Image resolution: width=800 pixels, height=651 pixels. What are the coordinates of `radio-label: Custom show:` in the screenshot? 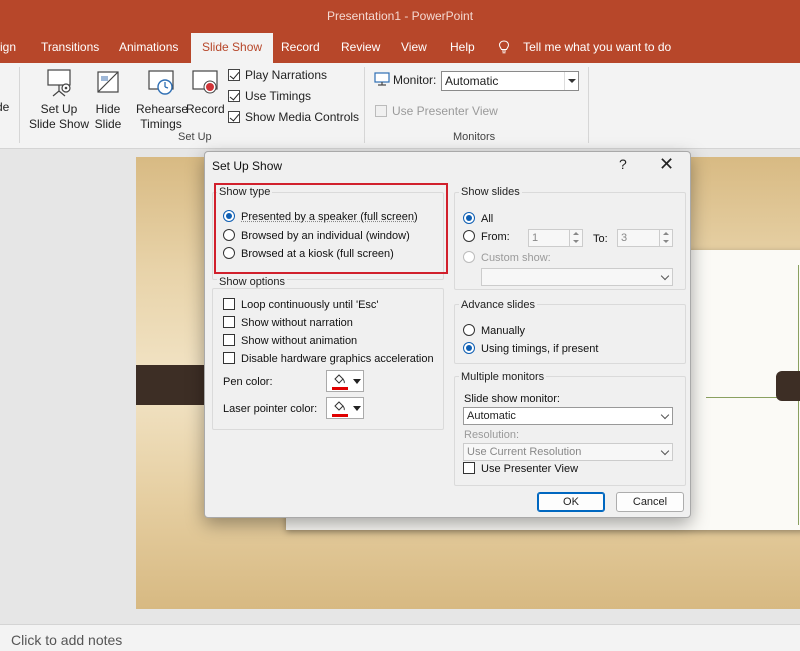 It's located at (516, 258).